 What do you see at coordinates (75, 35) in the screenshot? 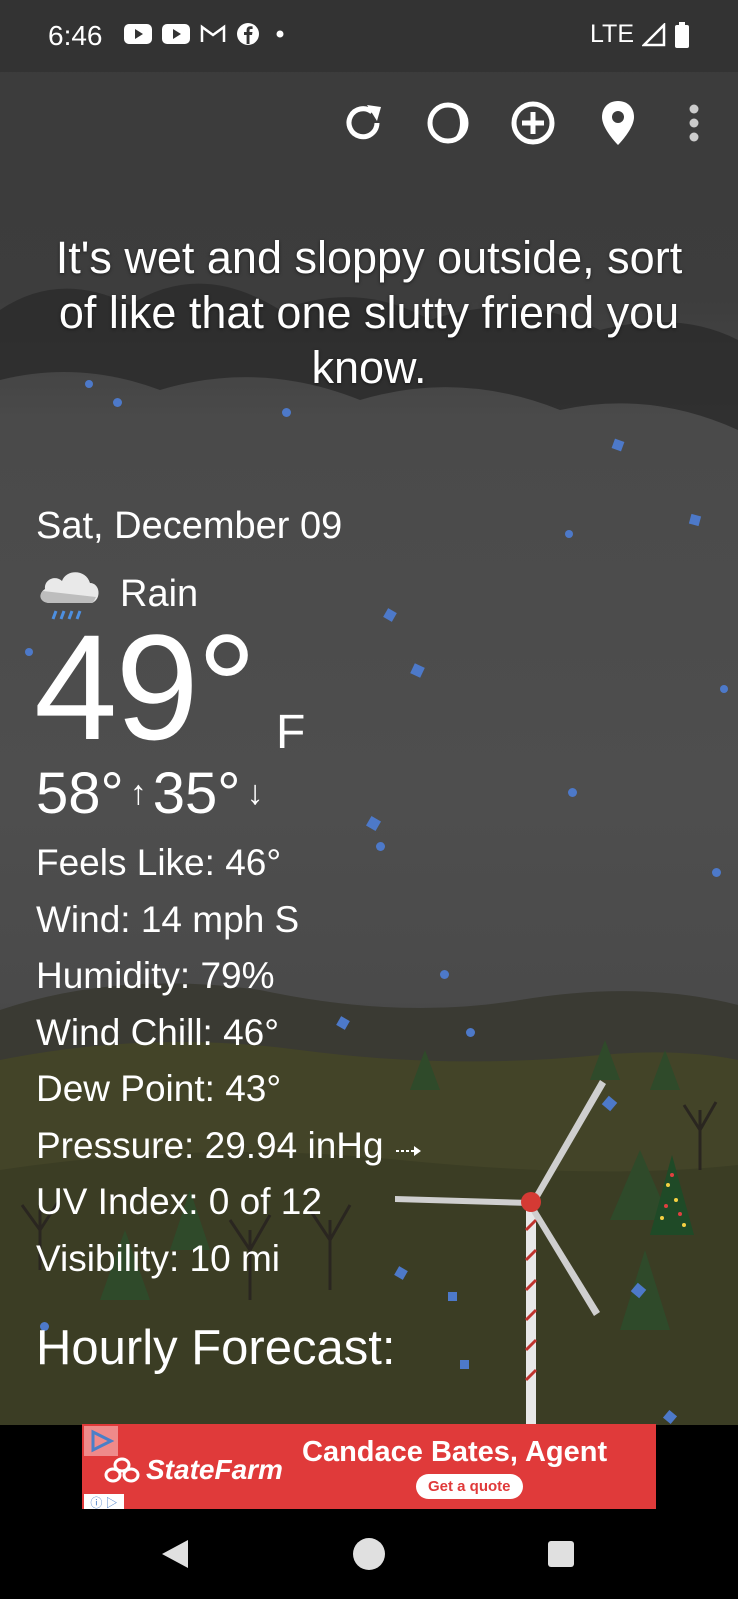
I see `status-time: 6:46` at bounding box center [75, 35].